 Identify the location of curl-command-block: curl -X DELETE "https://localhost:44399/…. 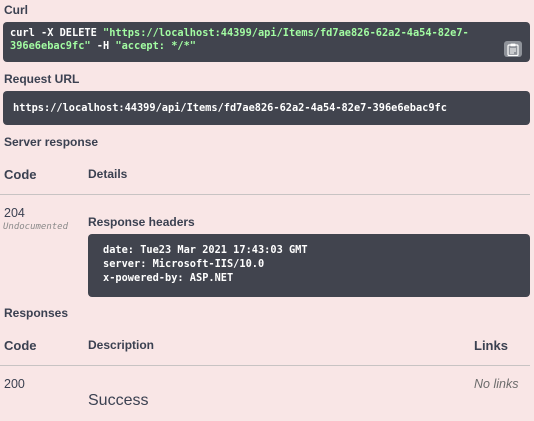
(266, 42).